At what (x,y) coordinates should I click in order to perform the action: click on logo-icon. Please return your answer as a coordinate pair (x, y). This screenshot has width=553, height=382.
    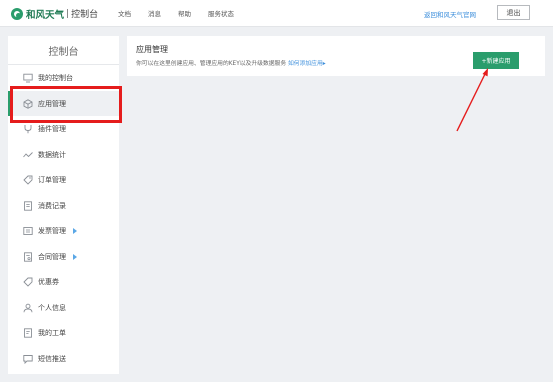
    Looking at the image, I should click on (17, 13).